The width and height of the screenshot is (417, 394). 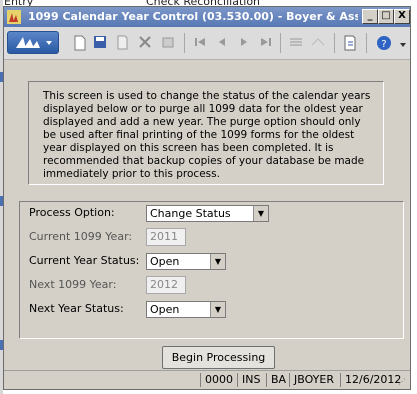 What do you see at coordinates (84, 260) in the screenshot?
I see `current-status-label: Current Year Status:` at bounding box center [84, 260].